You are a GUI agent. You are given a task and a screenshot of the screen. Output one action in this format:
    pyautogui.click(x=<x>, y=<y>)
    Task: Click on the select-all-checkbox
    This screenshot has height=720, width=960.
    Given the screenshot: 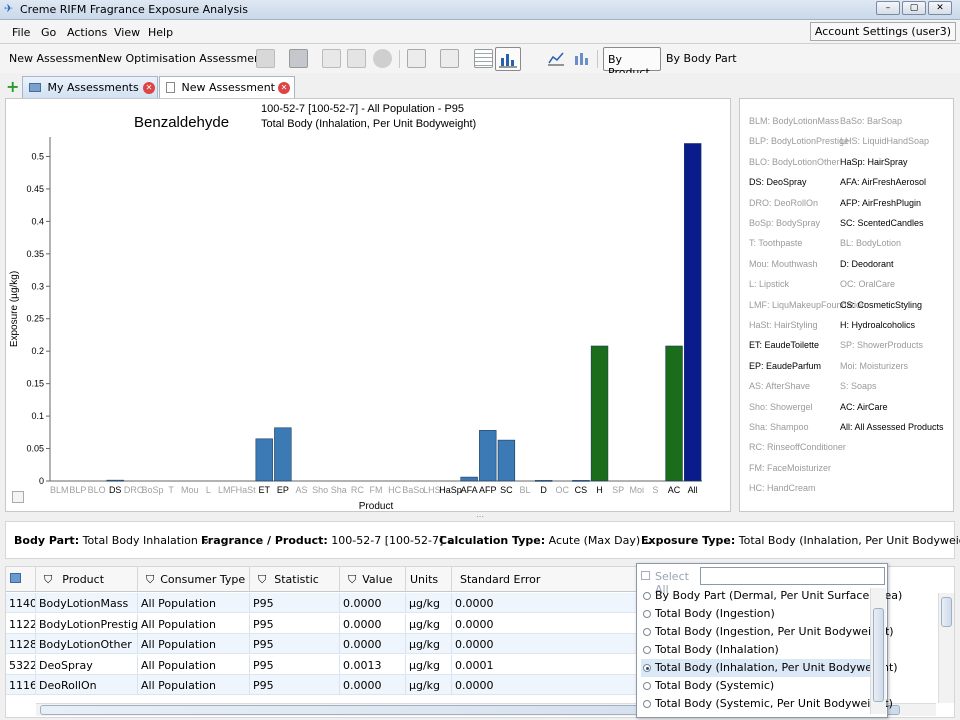 What is the action you would take?
    pyautogui.click(x=645, y=575)
    